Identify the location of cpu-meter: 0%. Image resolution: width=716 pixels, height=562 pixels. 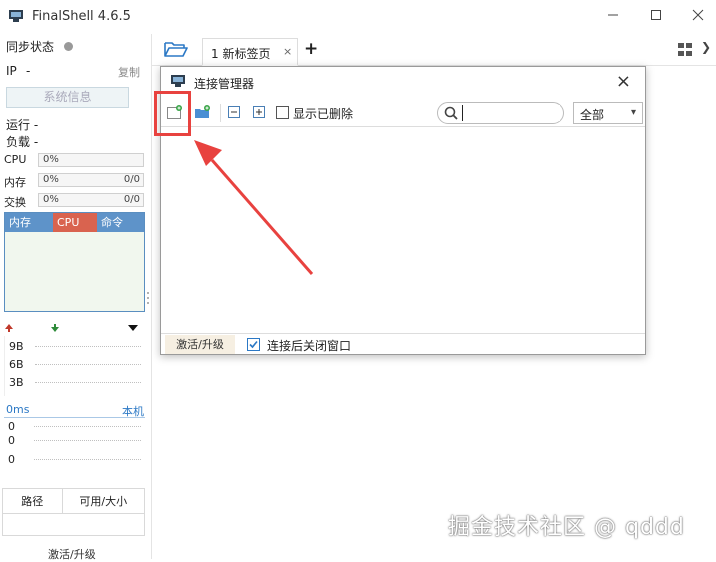
(91, 160).